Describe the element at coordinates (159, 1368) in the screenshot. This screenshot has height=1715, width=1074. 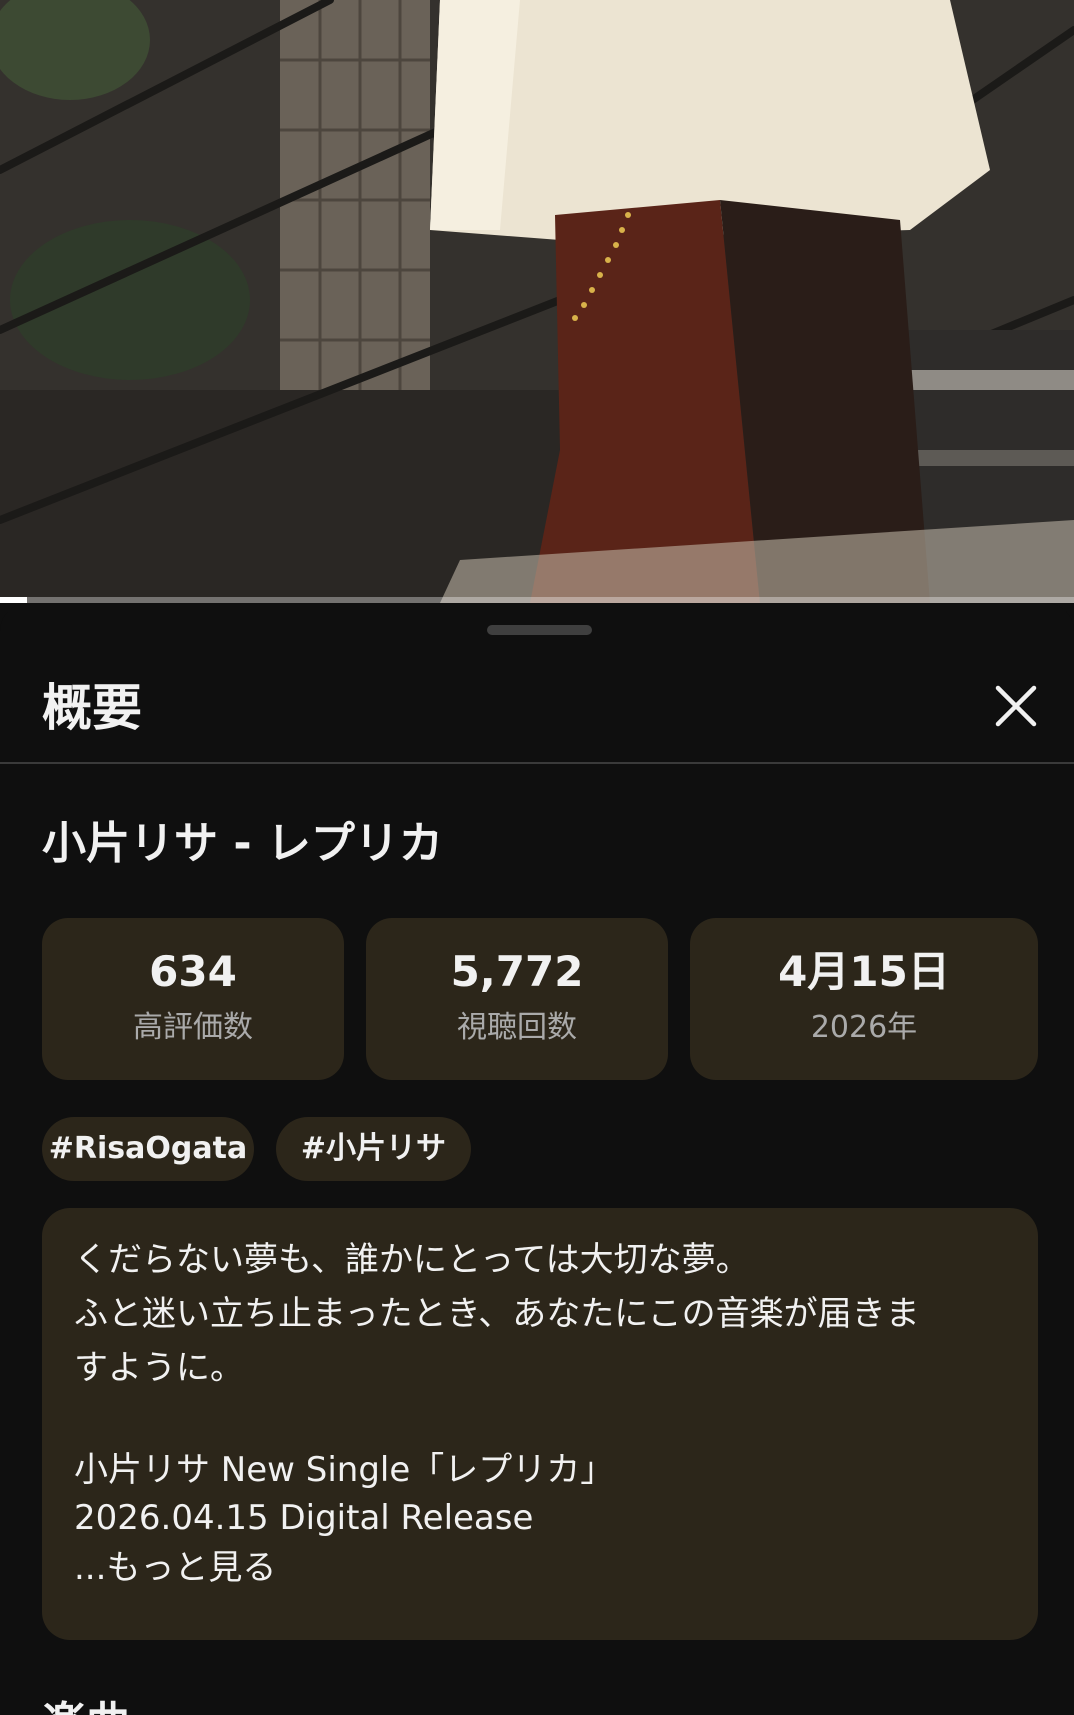
I see `description-line: すように。` at that location.